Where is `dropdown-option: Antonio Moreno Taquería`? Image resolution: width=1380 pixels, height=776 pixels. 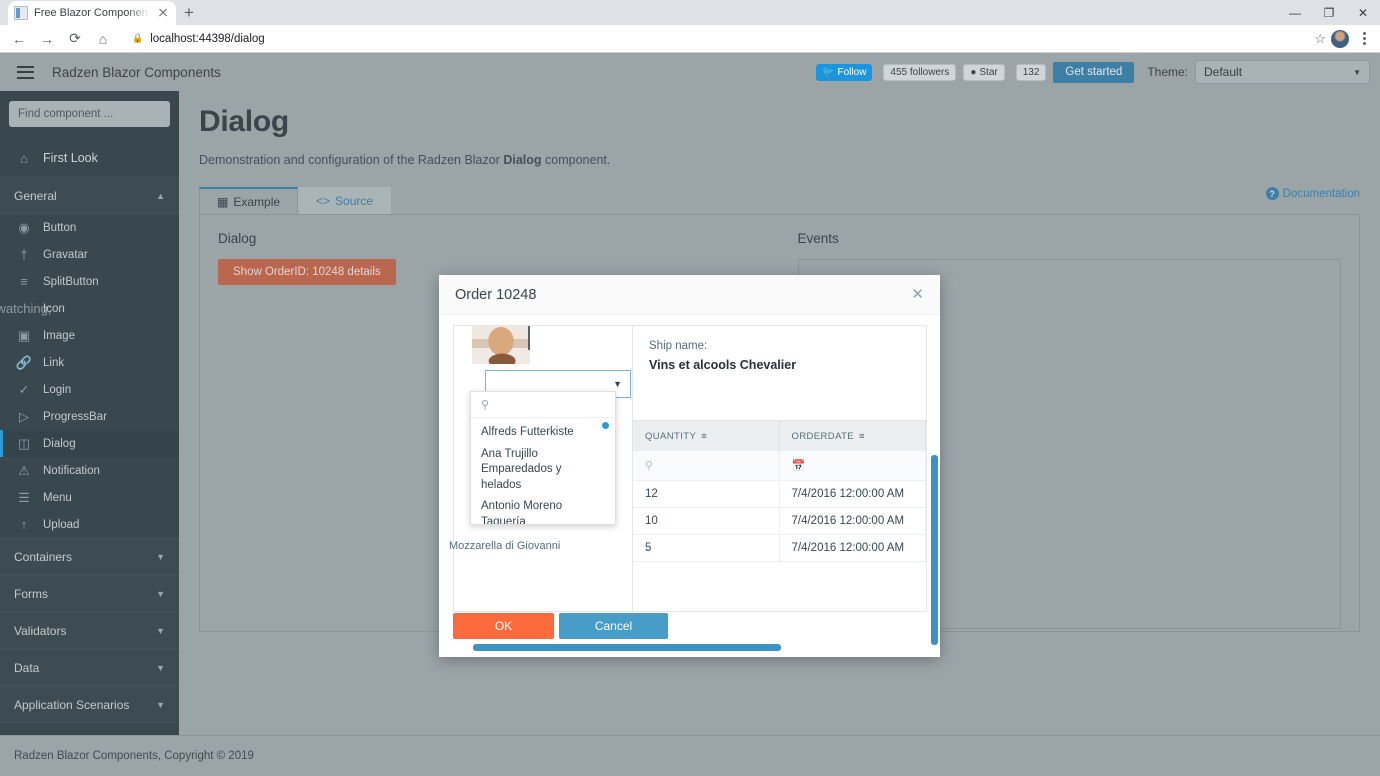 dropdown-option: Antonio Moreno Taquería is located at coordinates (543, 510).